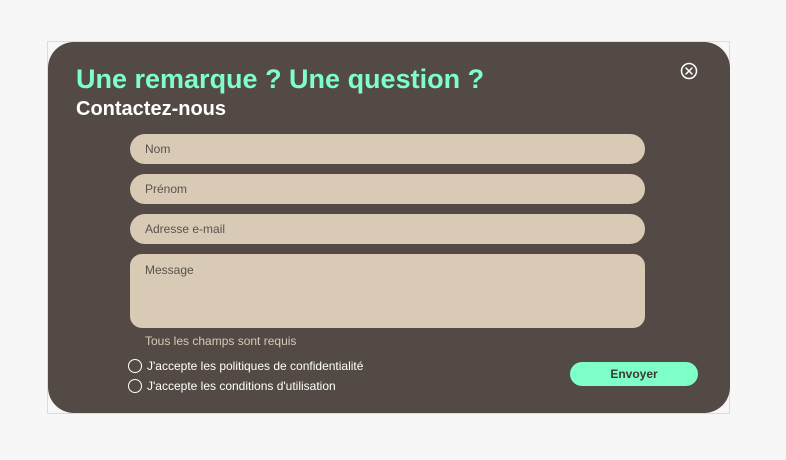 This screenshot has height=460, width=786. What do you see at coordinates (135, 366) in the screenshot?
I see `privacy-radio-icon` at bounding box center [135, 366].